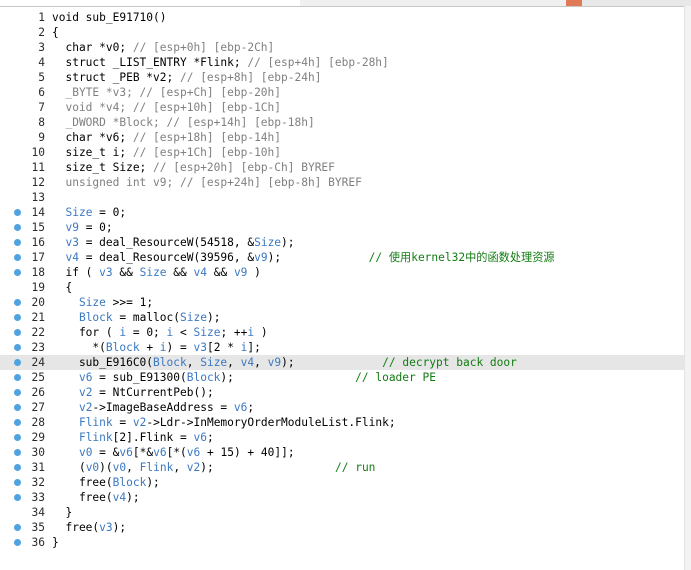  I want to click on code-line: 16 v3 = deal_ResourceW(54518, &Size);, so click(342, 242).